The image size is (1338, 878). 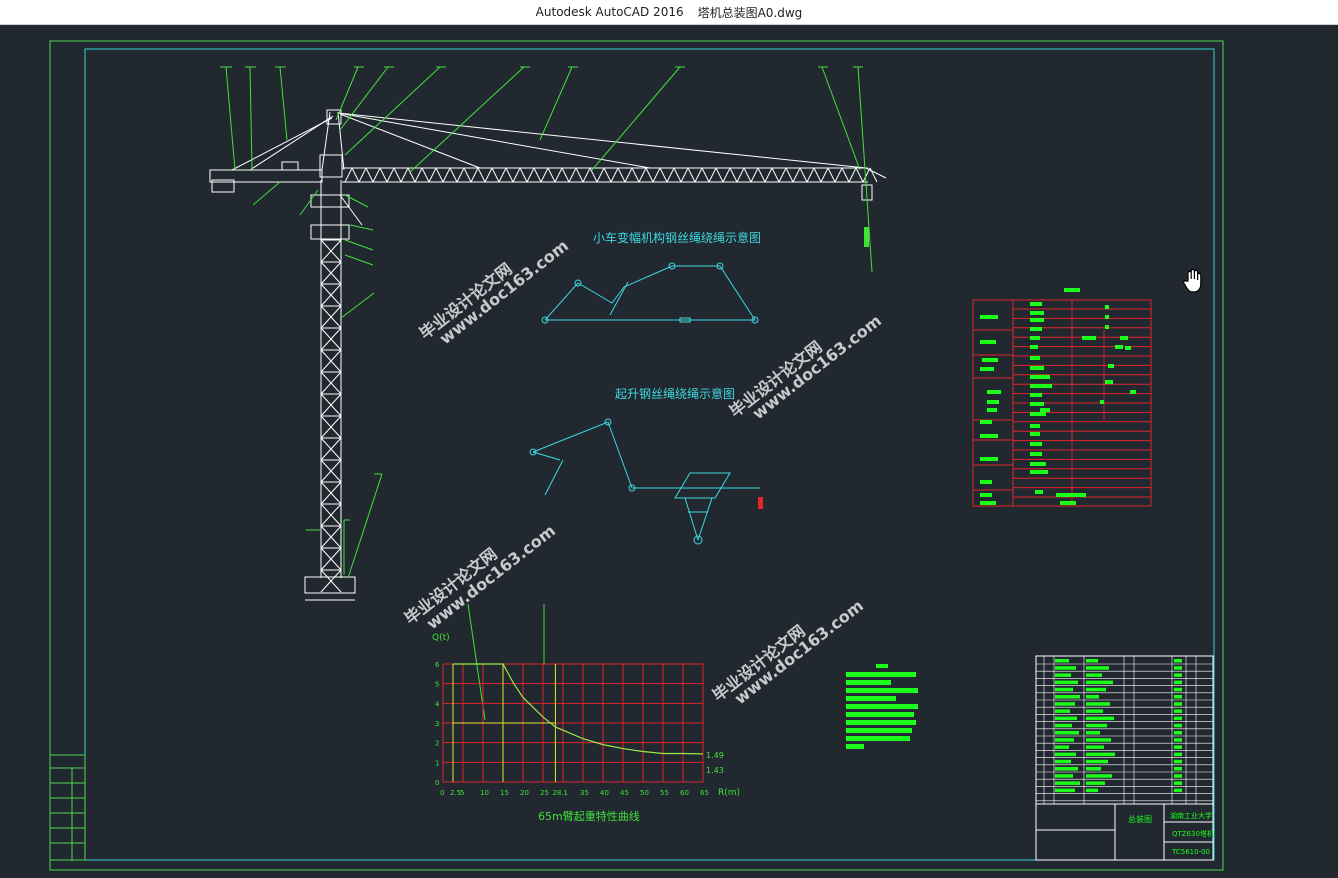 What do you see at coordinates (1062, 397) in the screenshot?
I see `parameter-table` at bounding box center [1062, 397].